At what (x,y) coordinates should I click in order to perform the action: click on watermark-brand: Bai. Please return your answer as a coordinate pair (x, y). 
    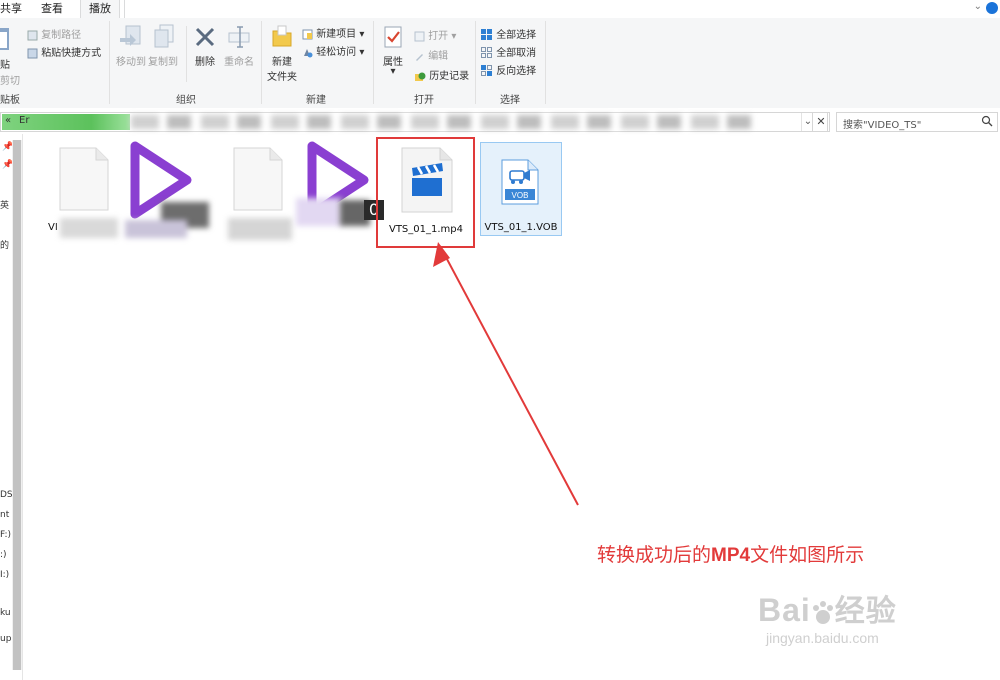
    Looking at the image, I should click on (784, 610).